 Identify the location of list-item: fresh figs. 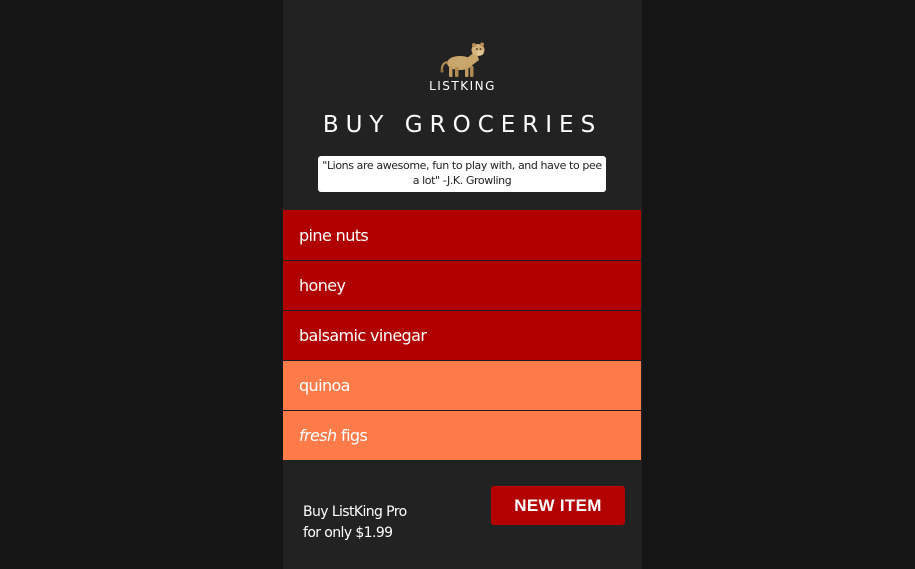
(462, 435).